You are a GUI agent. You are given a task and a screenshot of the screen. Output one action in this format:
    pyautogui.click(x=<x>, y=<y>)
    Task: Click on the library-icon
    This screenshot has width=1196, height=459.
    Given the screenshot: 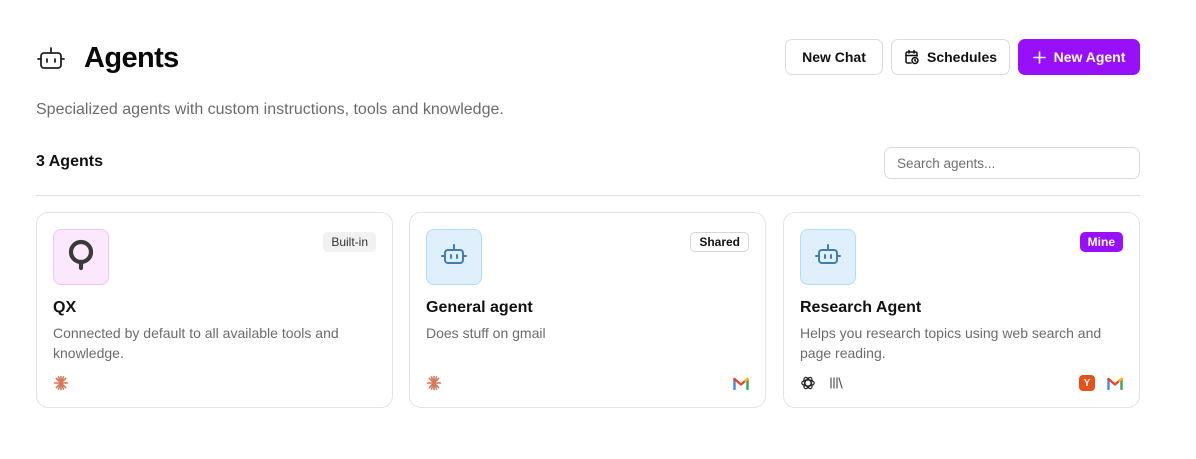 What is the action you would take?
    pyautogui.click(x=836, y=383)
    